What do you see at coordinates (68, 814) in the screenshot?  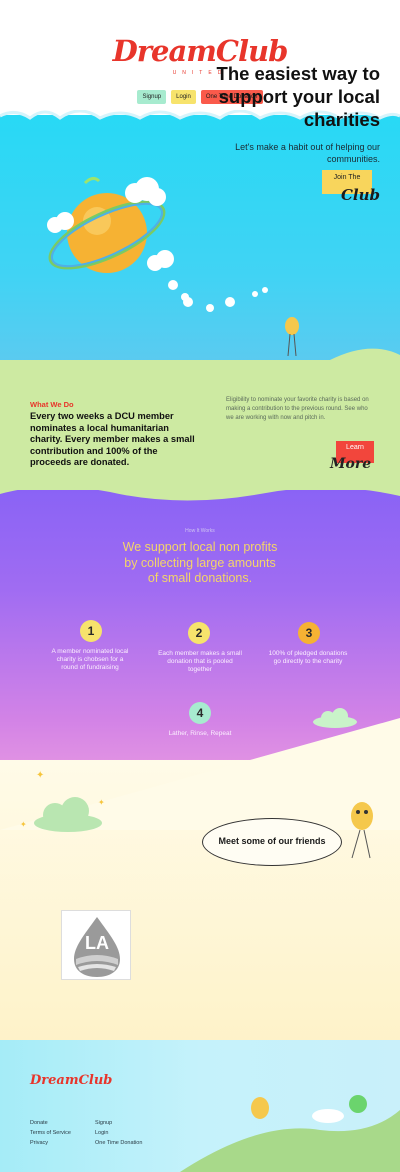 I see `green-cloud` at bounding box center [68, 814].